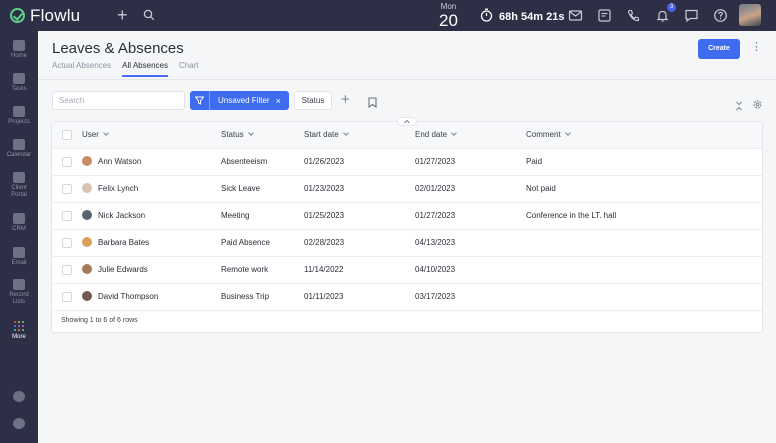 This screenshot has height=443, width=776. I want to click on collapse-icon, so click(739, 107).